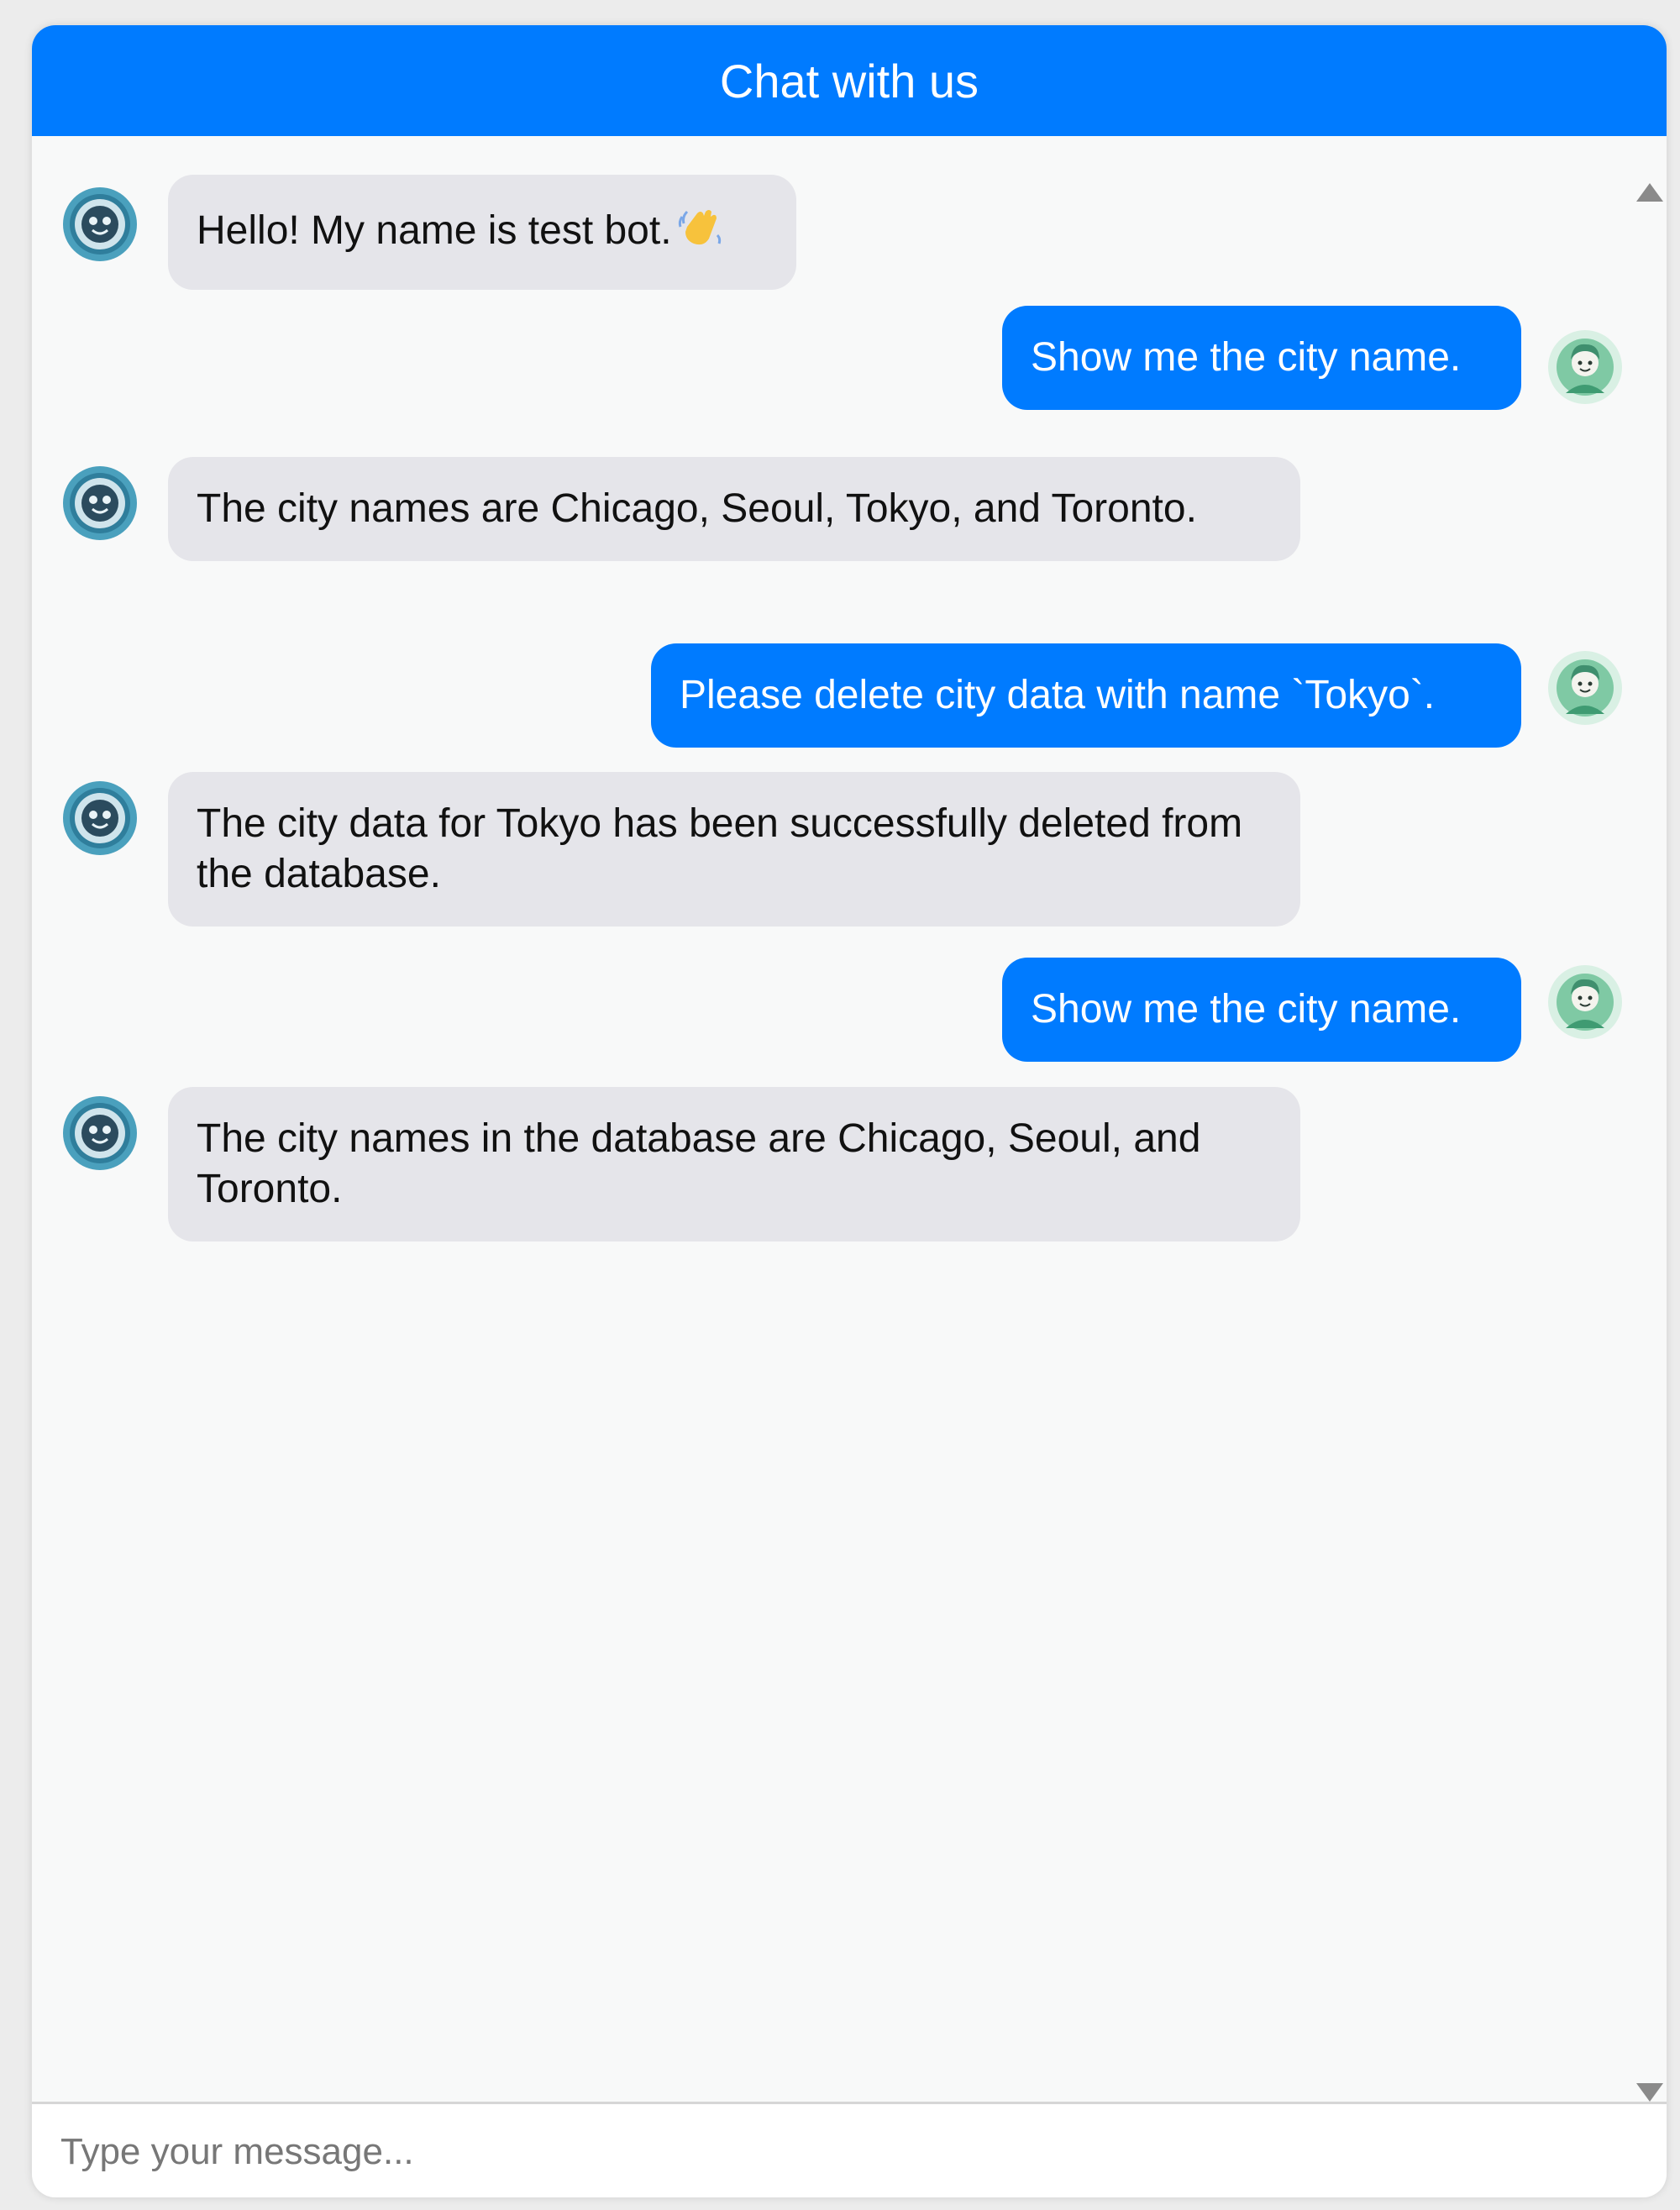 This screenshot has height=2210, width=1680. Describe the element at coordinates (1646, 1130) in the screenshot. I see `scrollbar` at that location.